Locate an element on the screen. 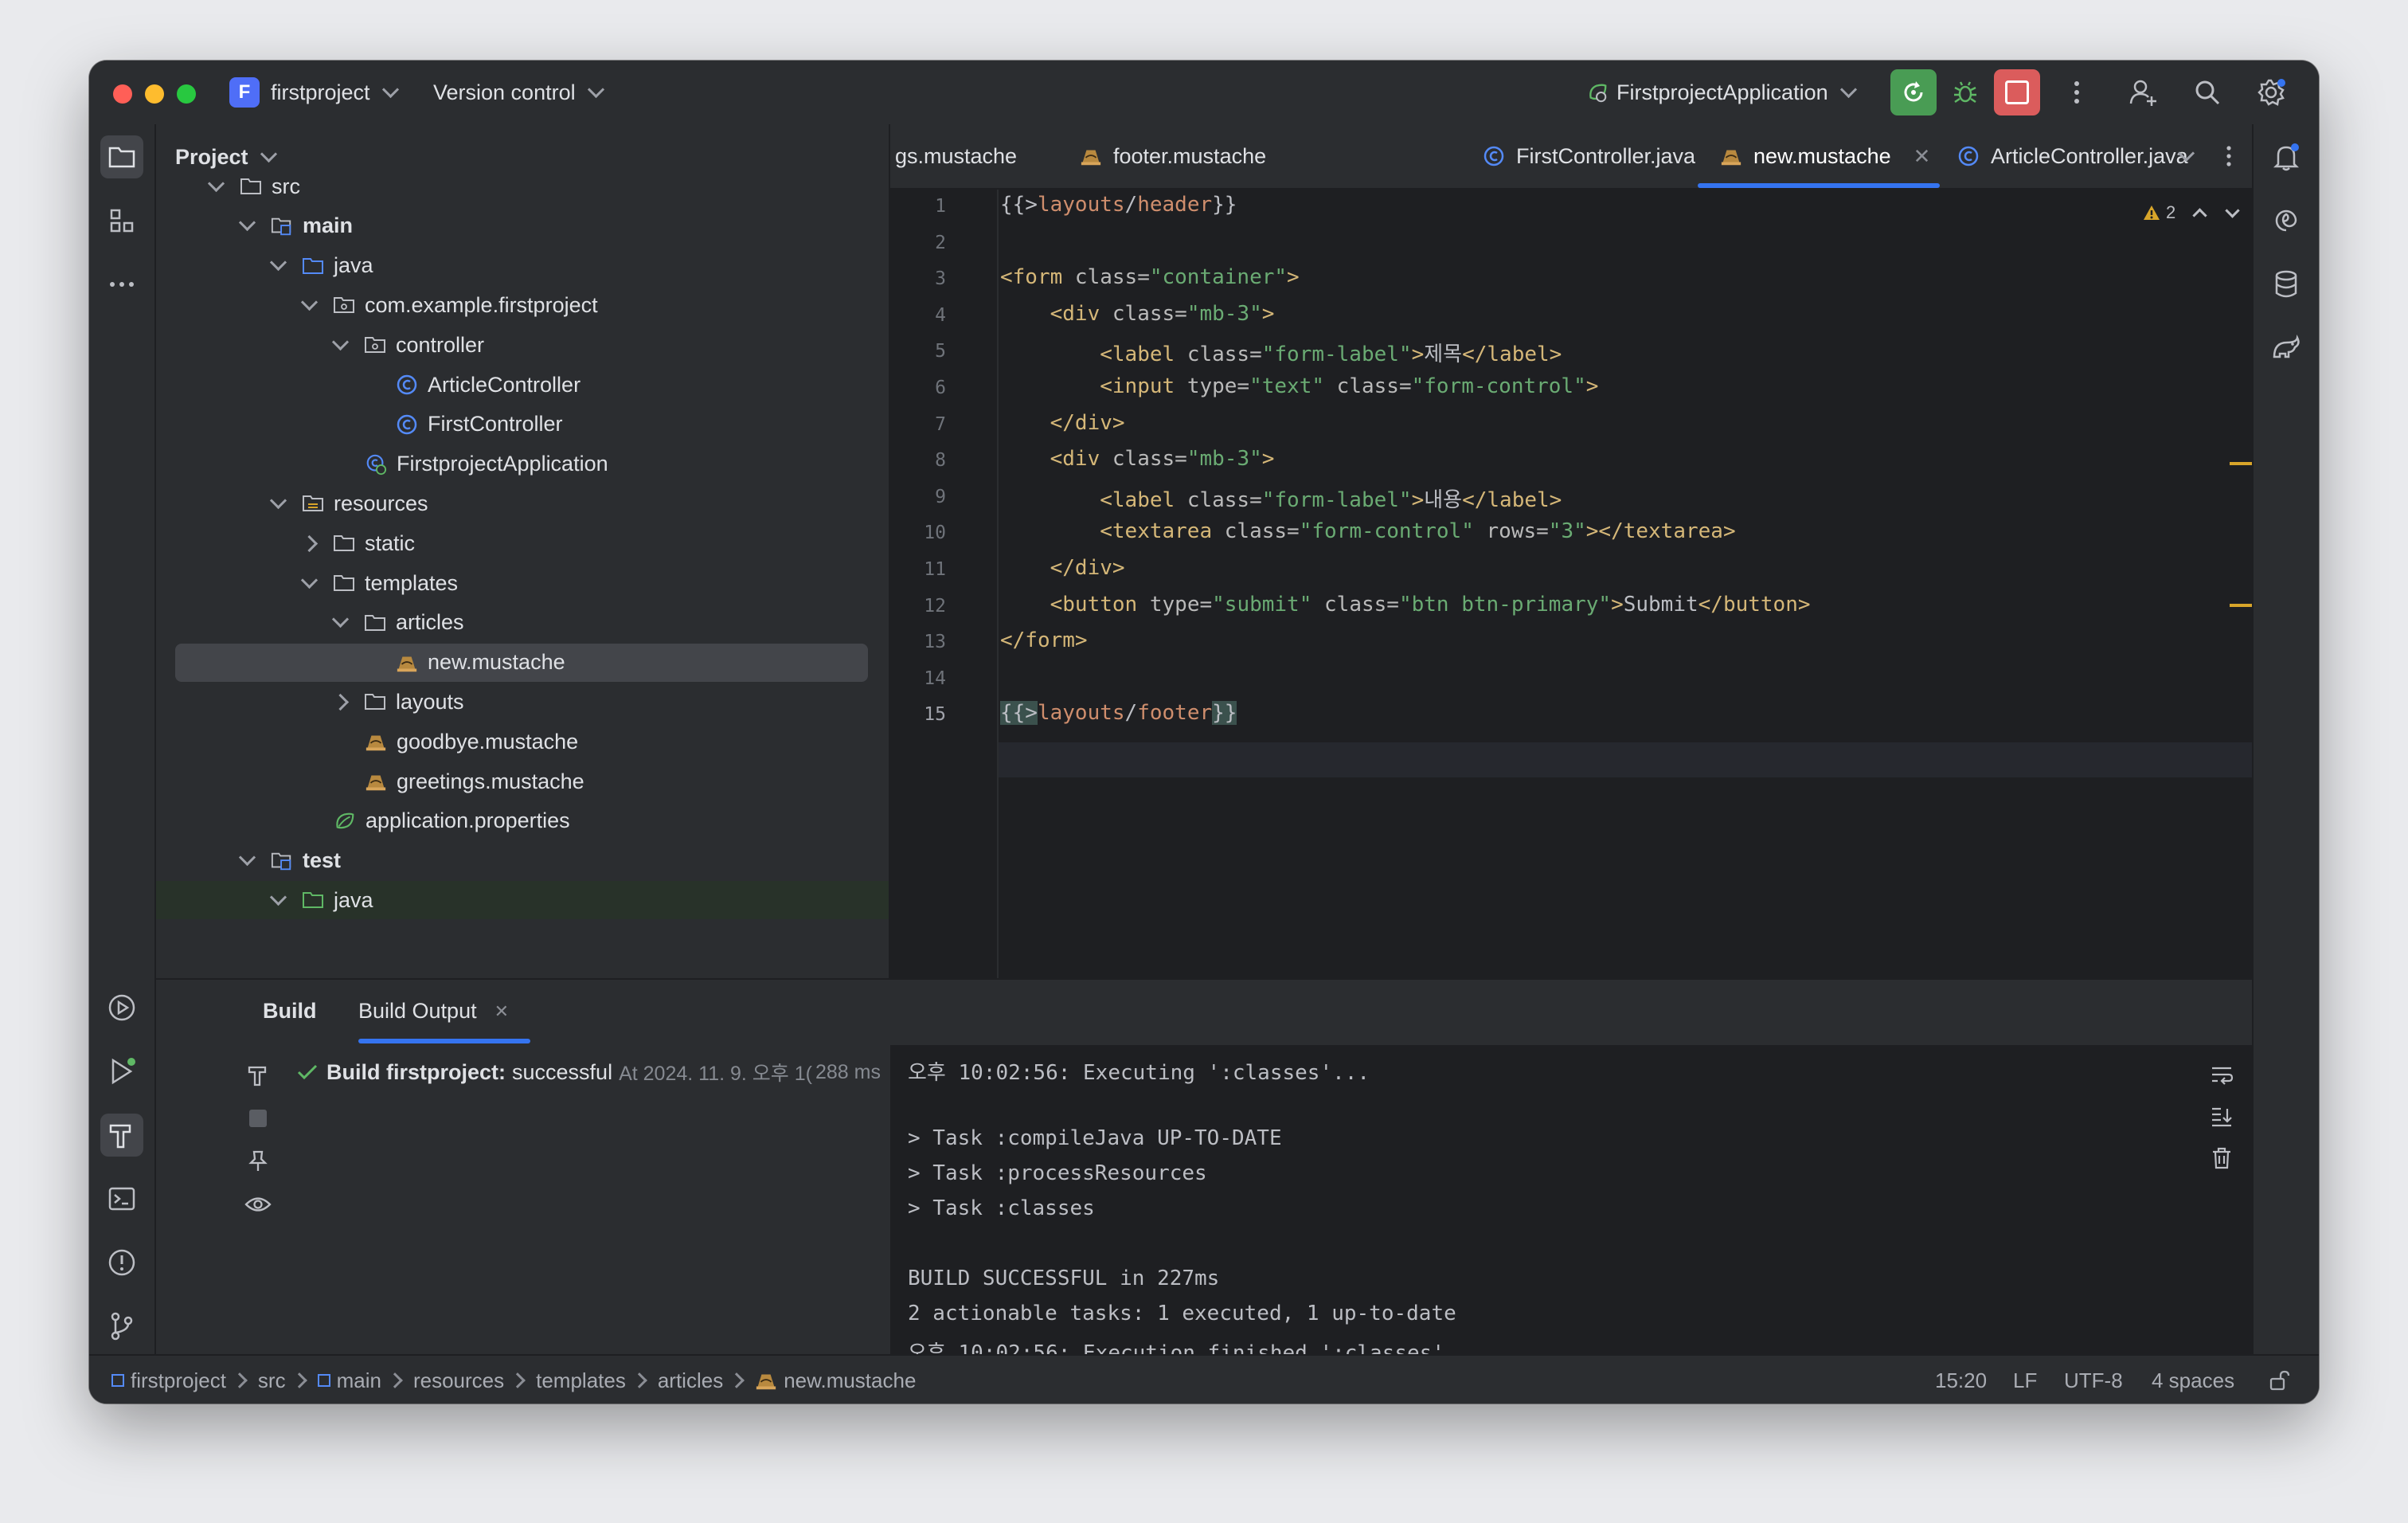 The image size is (2408, 1523). tab-label: gs.mustache is located at coordinates (956, 155).